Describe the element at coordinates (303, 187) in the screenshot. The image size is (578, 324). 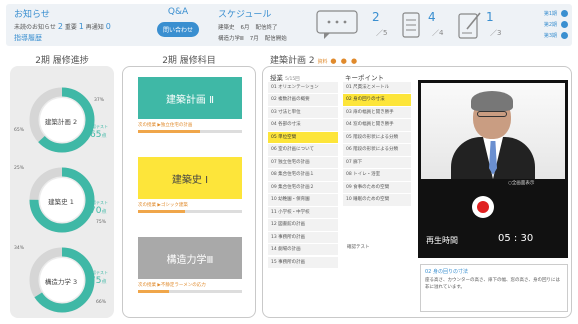
I see `chapter-item: 09 集合住宅の計画２` at that location.